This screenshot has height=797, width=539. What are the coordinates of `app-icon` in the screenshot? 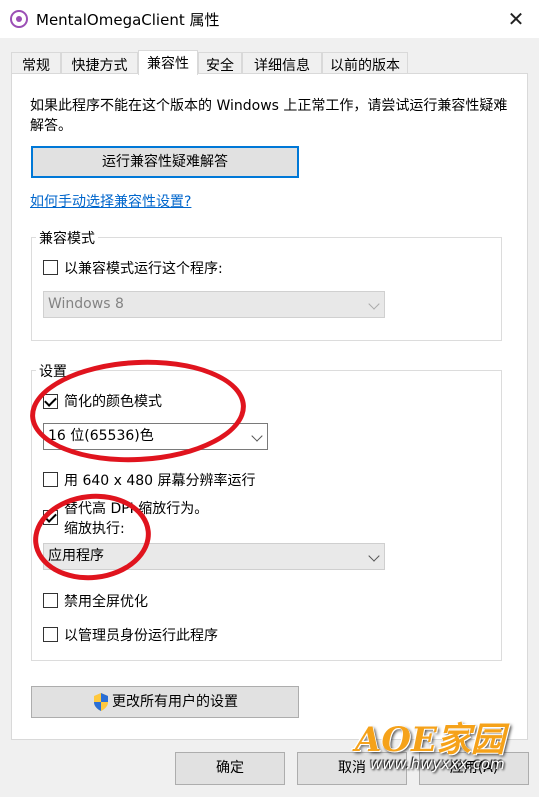 It's located at (19, 19).